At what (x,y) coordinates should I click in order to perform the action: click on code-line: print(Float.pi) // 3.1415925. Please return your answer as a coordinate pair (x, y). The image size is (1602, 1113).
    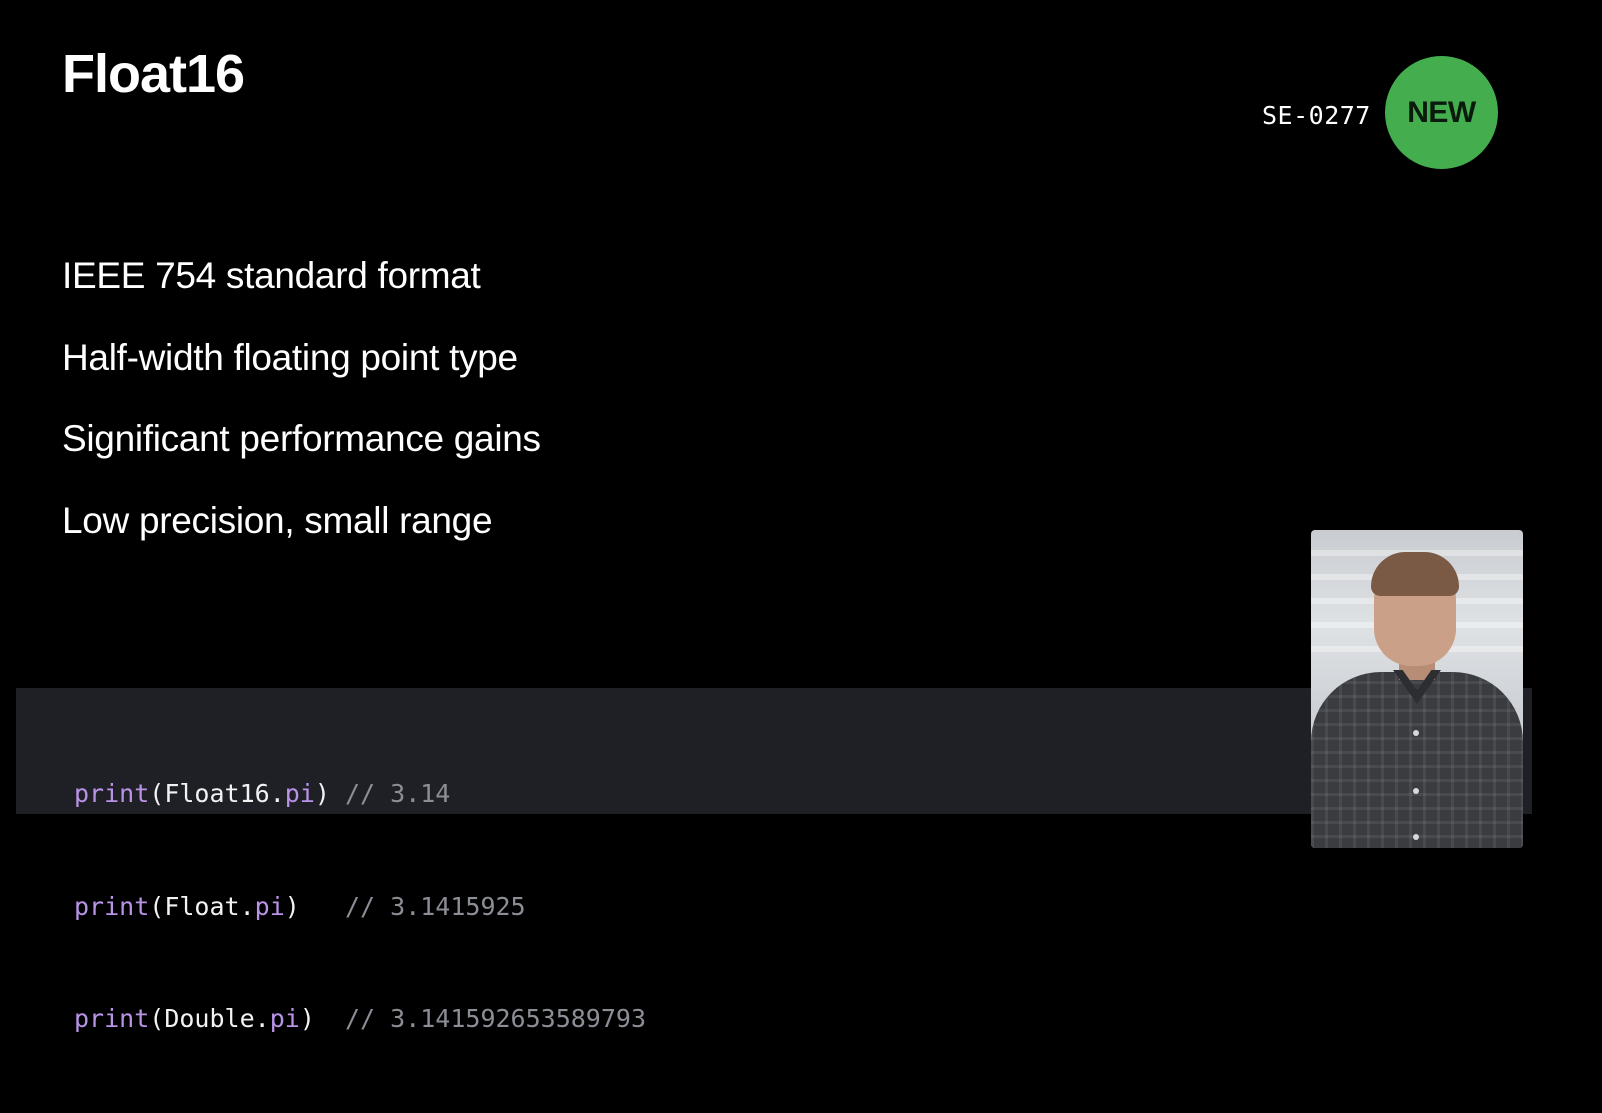
    Looking at the image, I should click on (360, 907).